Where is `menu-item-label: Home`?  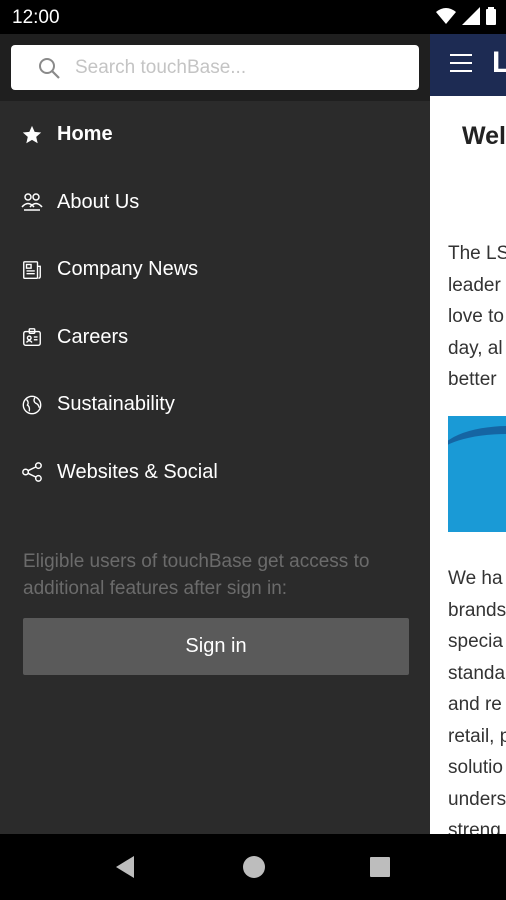 menu-item-label: Home is located at coordinates (85, 134).